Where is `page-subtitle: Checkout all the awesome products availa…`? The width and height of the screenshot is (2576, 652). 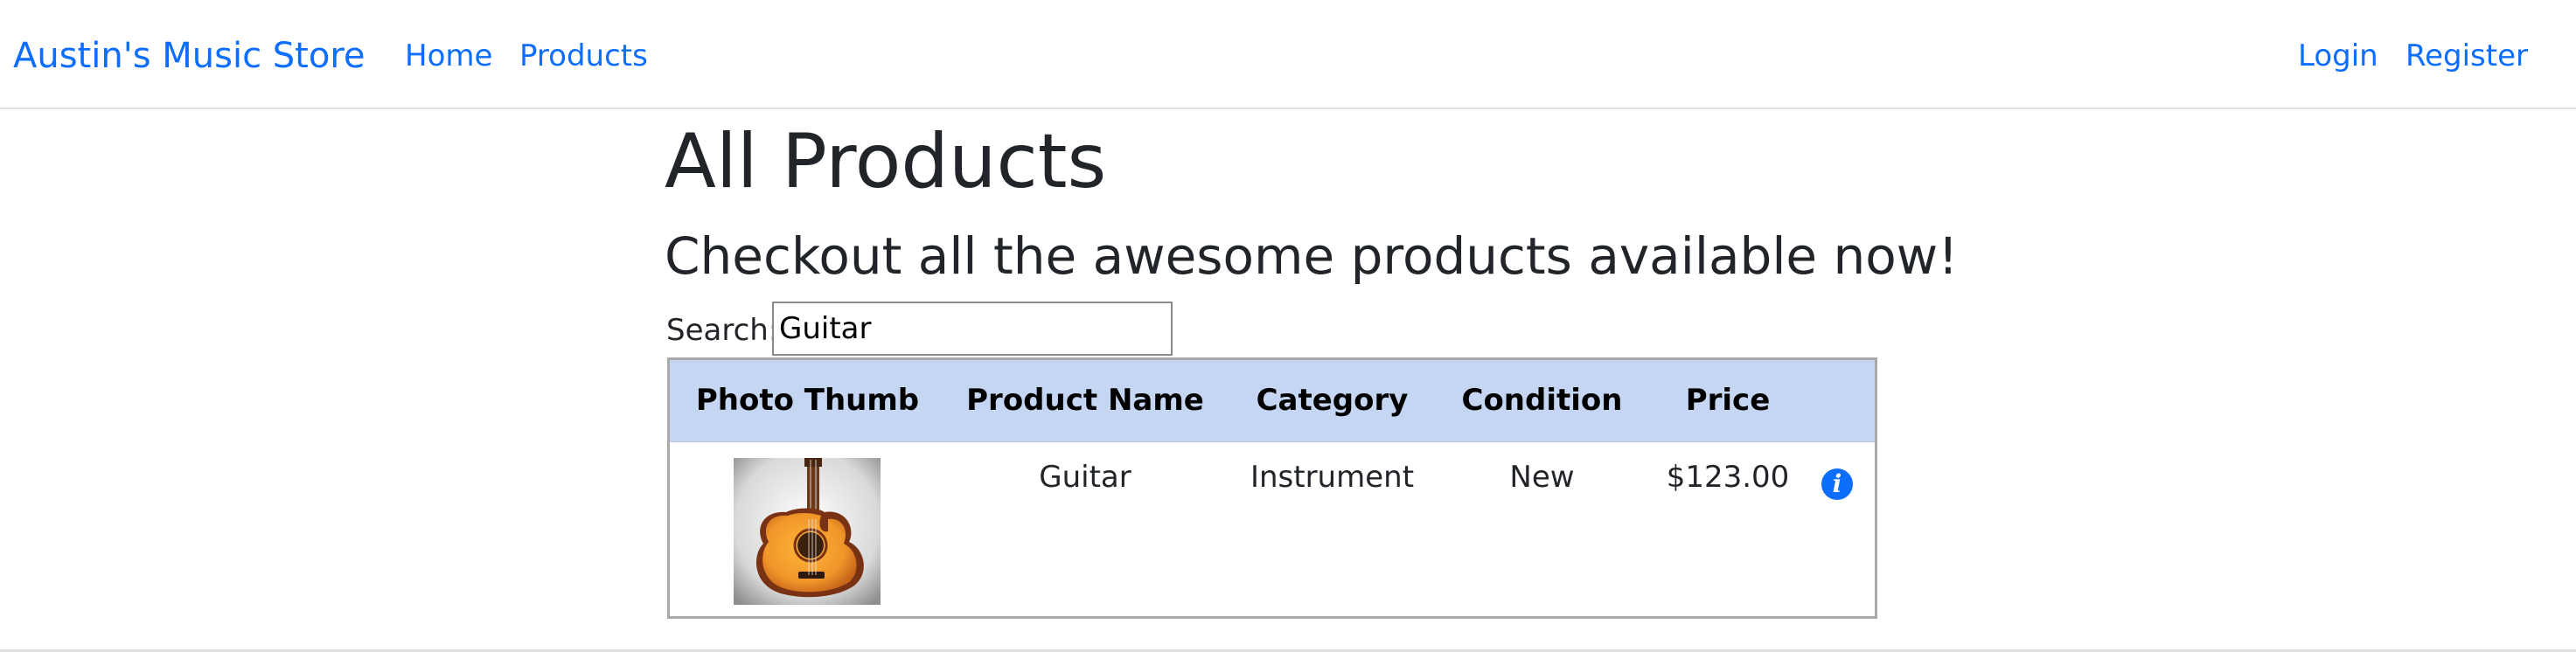
page-subtitle: Checkout all the awesome products availa… is located at coordinates (1312, 256).